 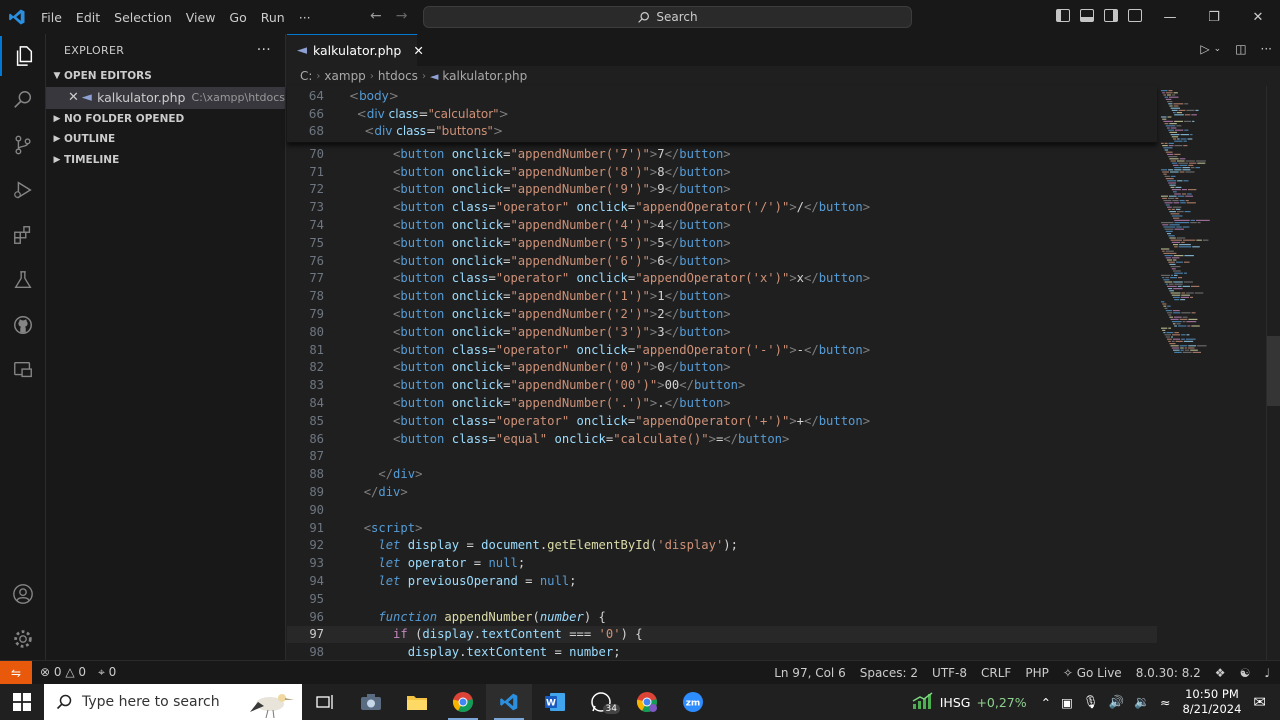 I want to click on stock-name: IHSG, so click(x=955, y=702).